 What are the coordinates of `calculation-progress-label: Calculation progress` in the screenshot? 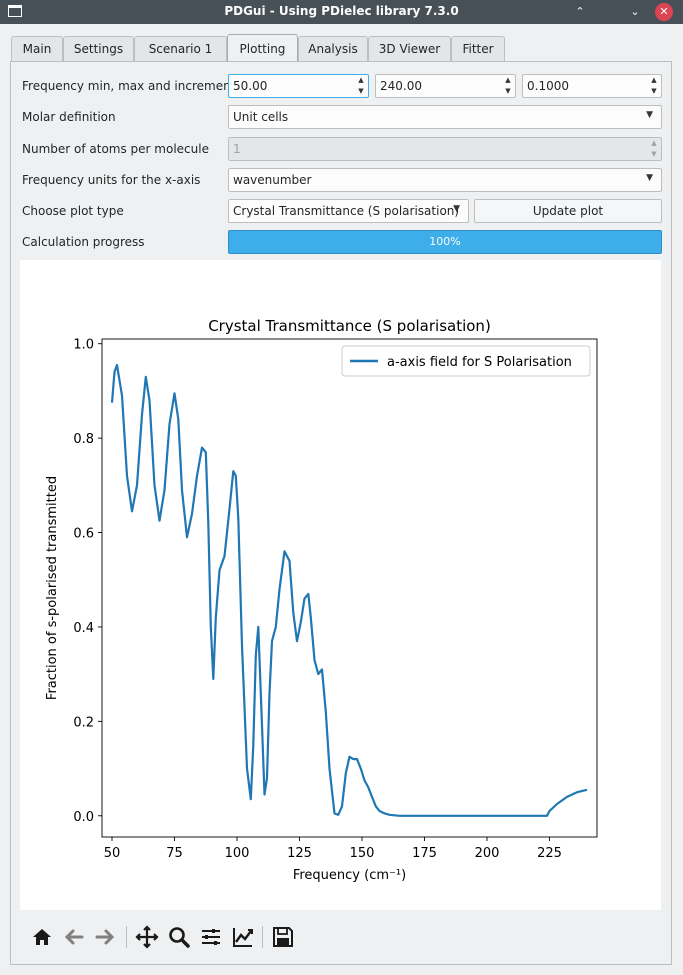 It's located at (83, 242).